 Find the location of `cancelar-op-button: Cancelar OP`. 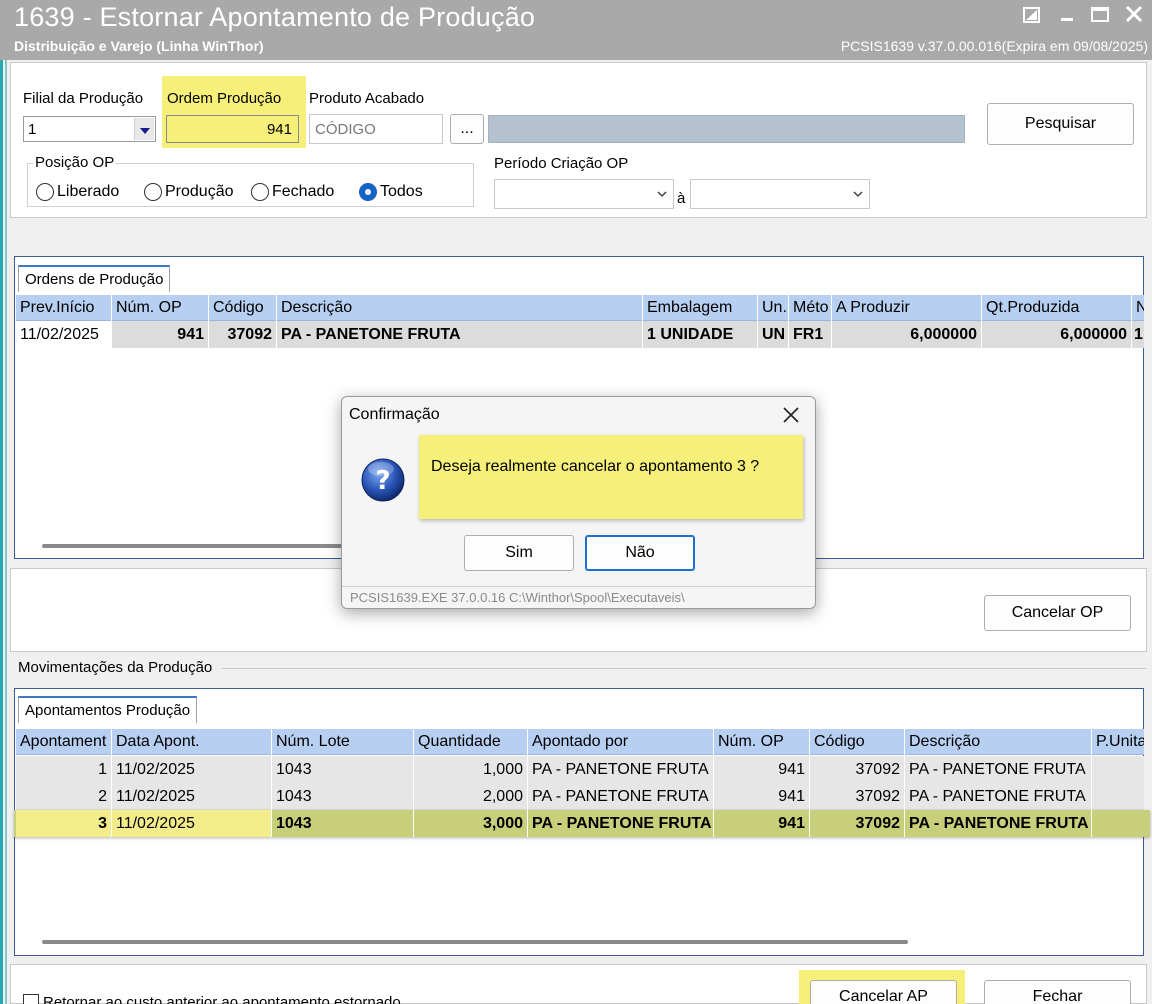

cancelar-op-button: Cancelar OP is located at coordinates (1057, 613).